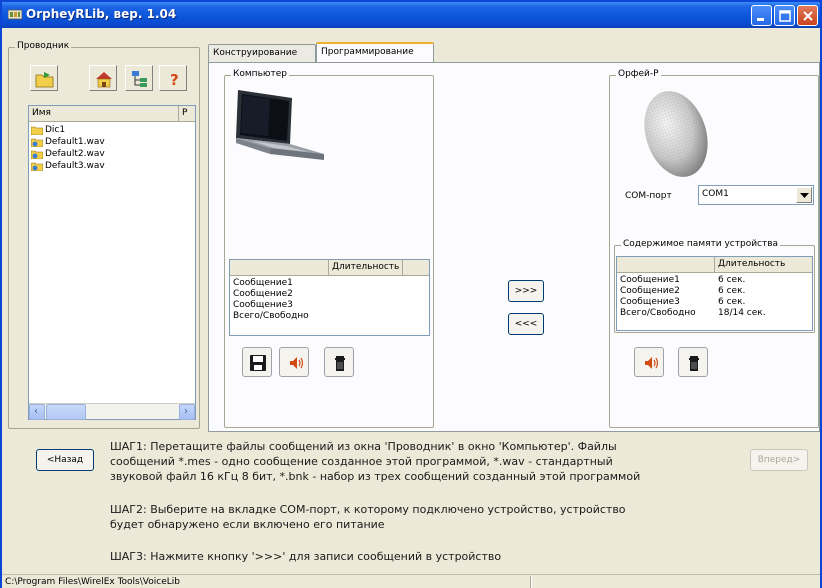 This screenshot has width=822, height=588. I want to click on tab-design: Конструирование, so click(262, 53).